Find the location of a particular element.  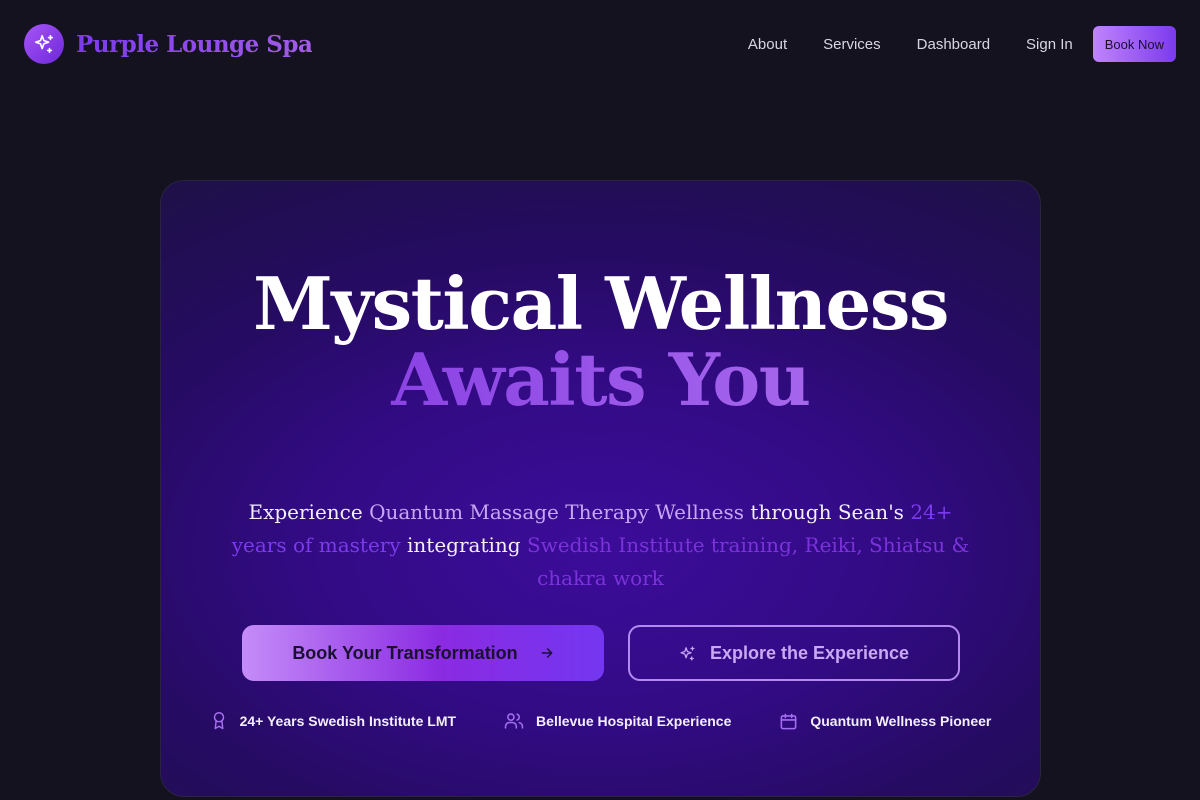

nav-dashboard: Dashboard is located at coordinates (953, 44).